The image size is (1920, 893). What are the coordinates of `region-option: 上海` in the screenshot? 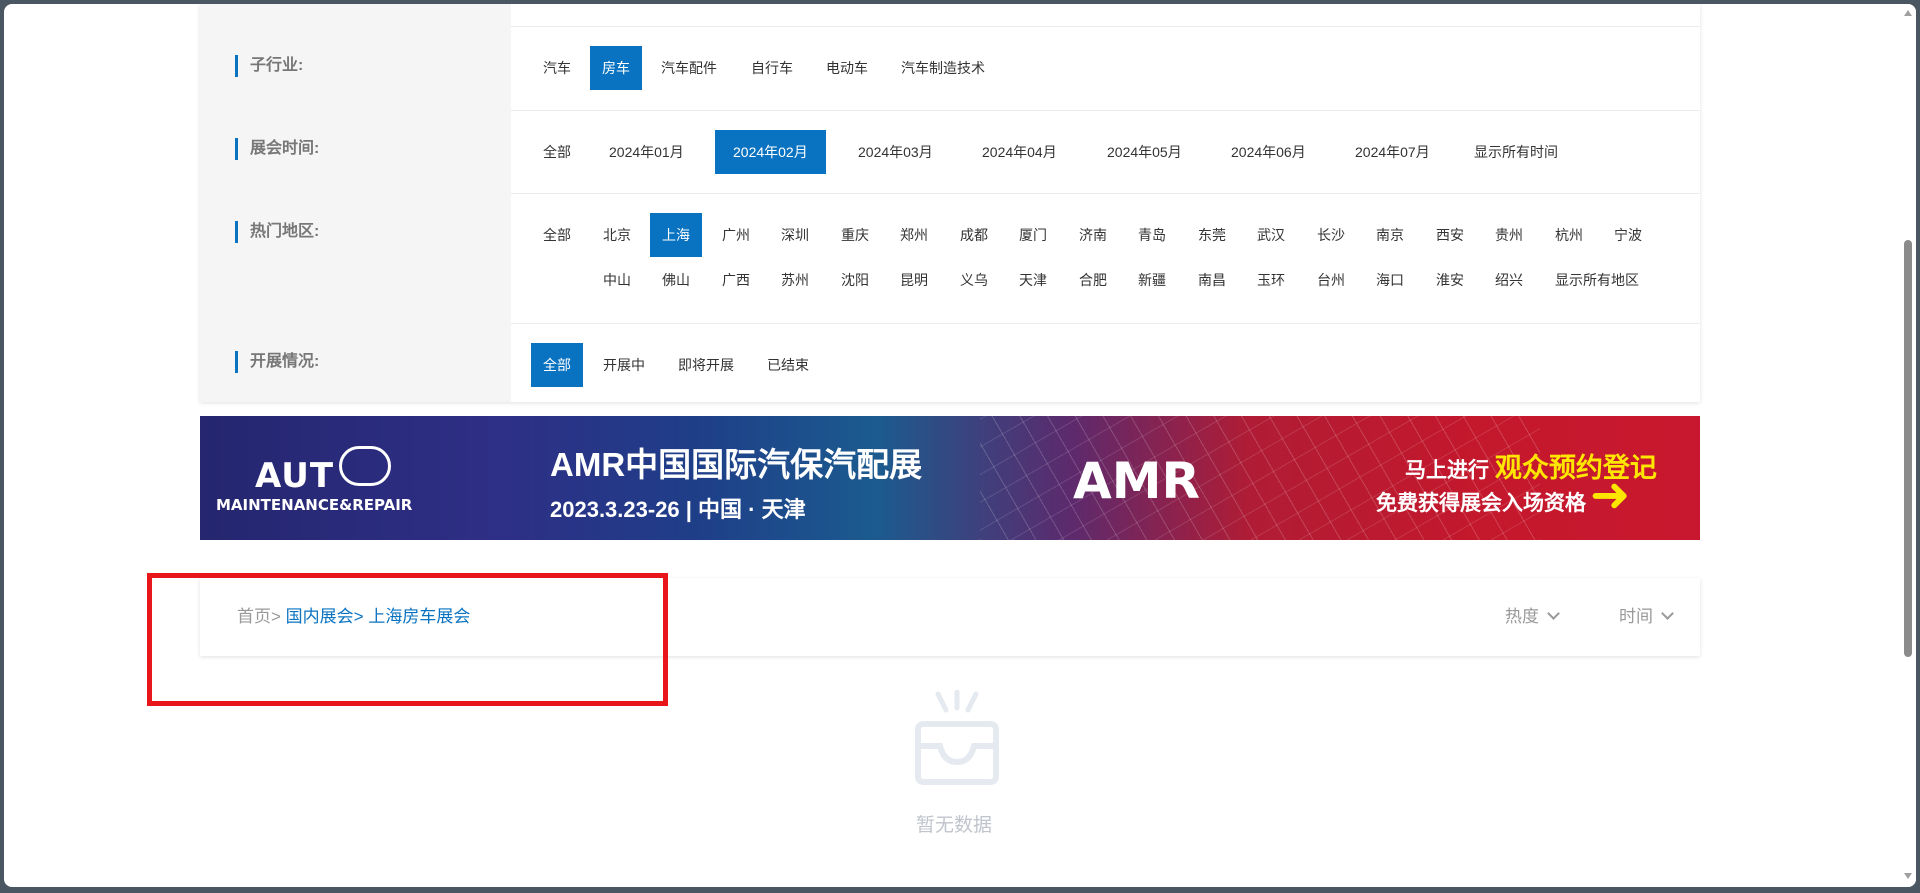 It's located at (676, 235).